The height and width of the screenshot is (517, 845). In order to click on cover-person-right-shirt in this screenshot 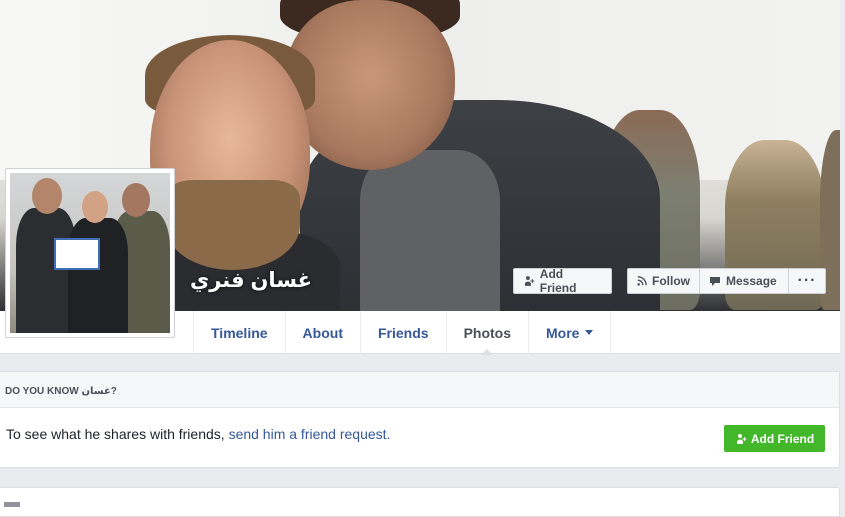, I will do `click(430, 230)`.